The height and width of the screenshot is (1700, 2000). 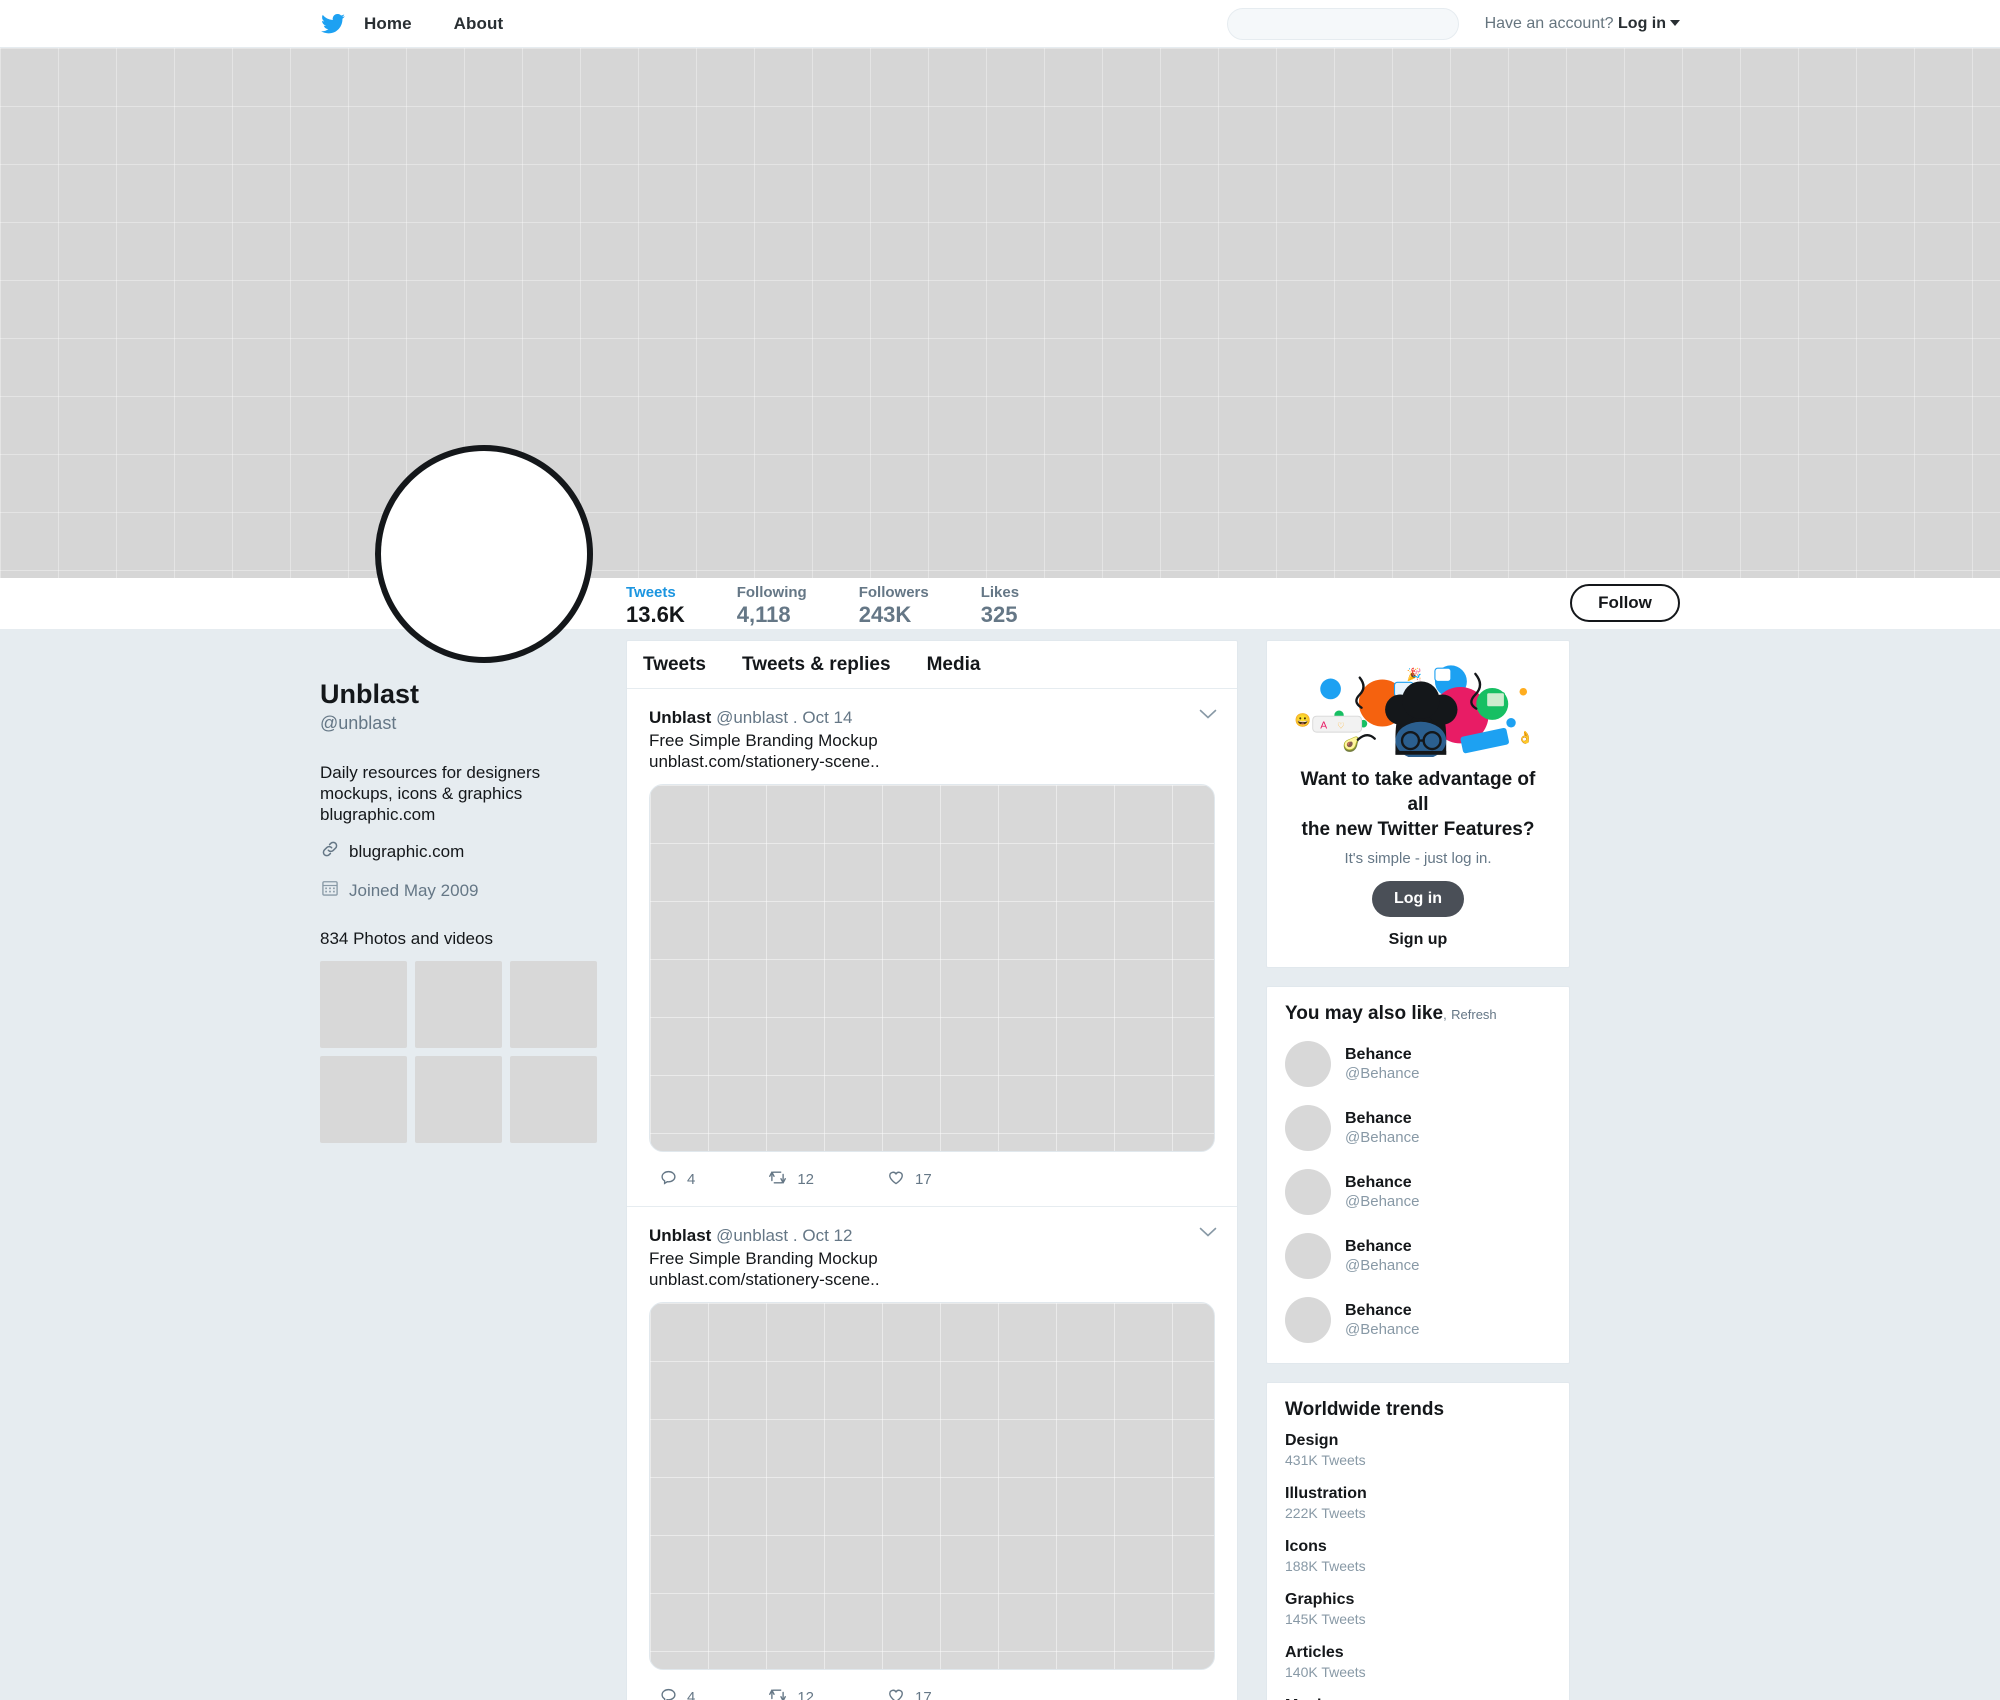 I want to click on trend-name: Design, so click(x=1418, y=1441).